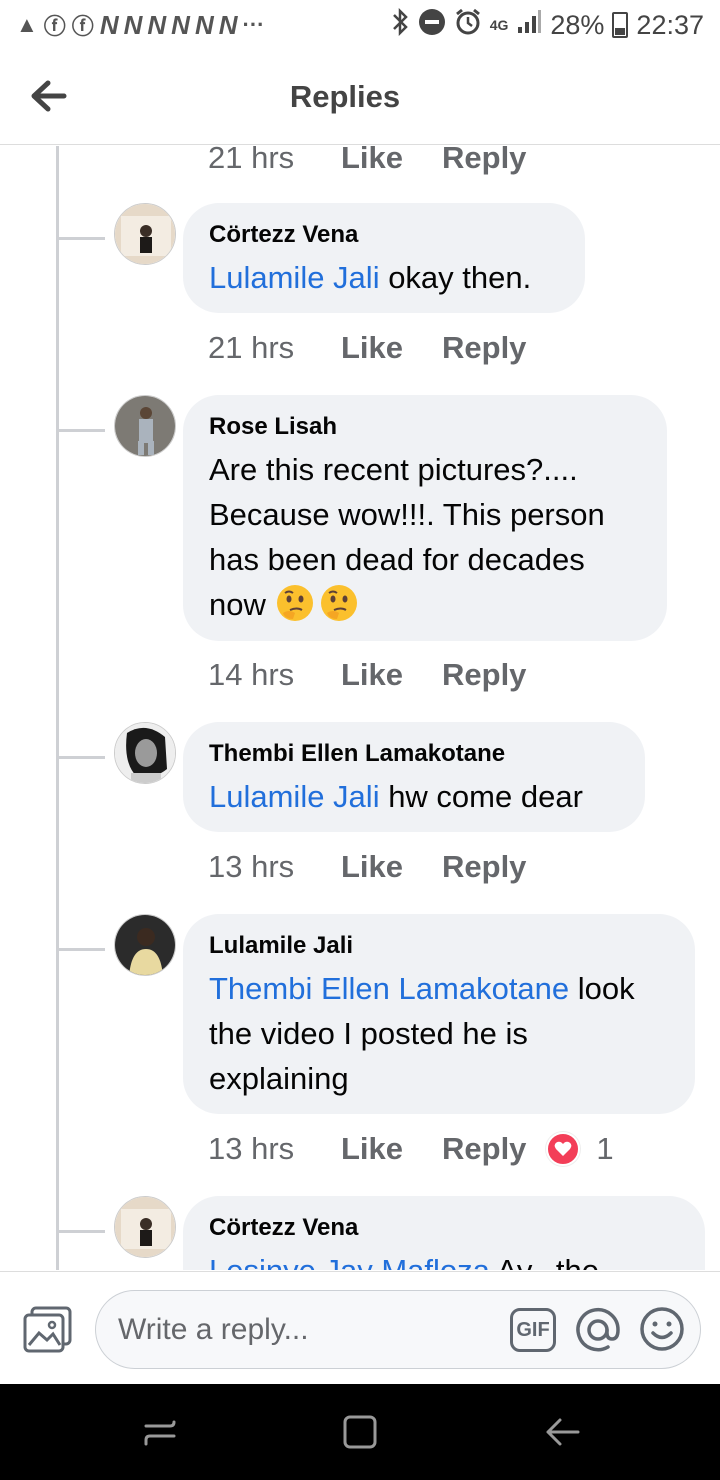 The height and width of the screenshot is (1480, 720). What do you see at coordinates (27, 24) in the screenshot?
I see `warning-icon: ▲` at bounding box center [27, 24].